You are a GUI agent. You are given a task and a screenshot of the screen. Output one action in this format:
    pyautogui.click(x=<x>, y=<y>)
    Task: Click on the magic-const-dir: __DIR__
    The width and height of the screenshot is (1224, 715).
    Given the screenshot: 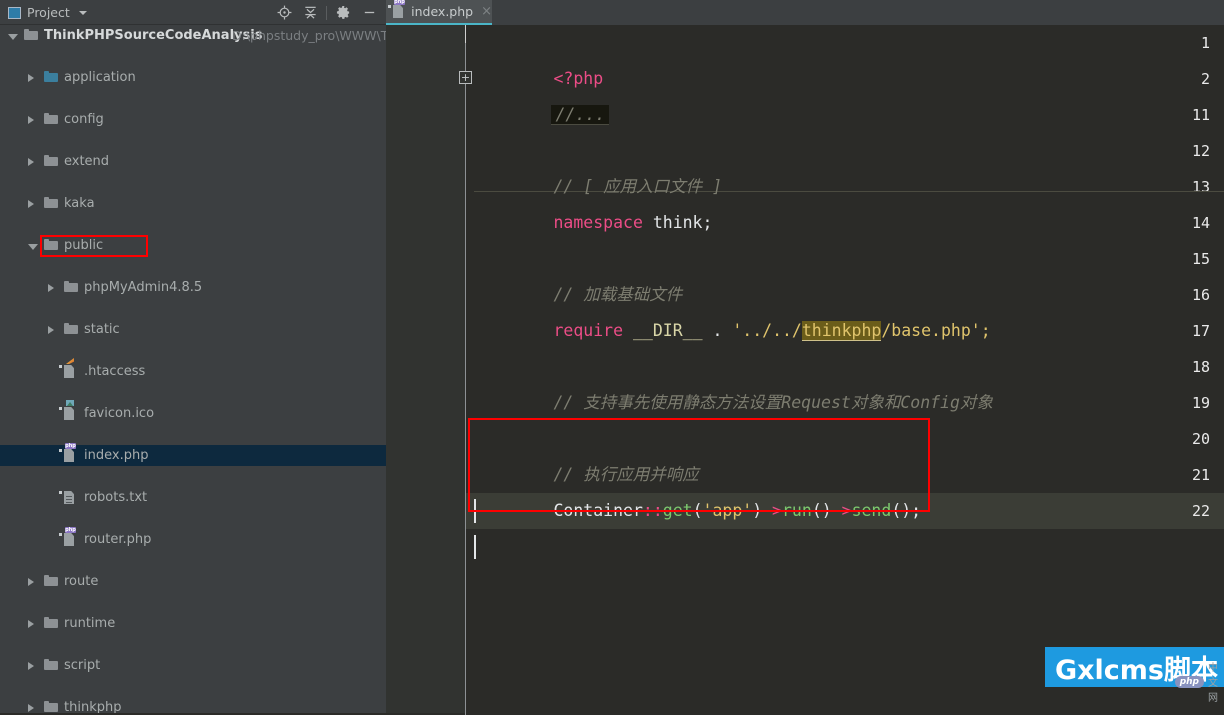 What is the action you would take?
    pyautogui.click(x=663, y=330)
    